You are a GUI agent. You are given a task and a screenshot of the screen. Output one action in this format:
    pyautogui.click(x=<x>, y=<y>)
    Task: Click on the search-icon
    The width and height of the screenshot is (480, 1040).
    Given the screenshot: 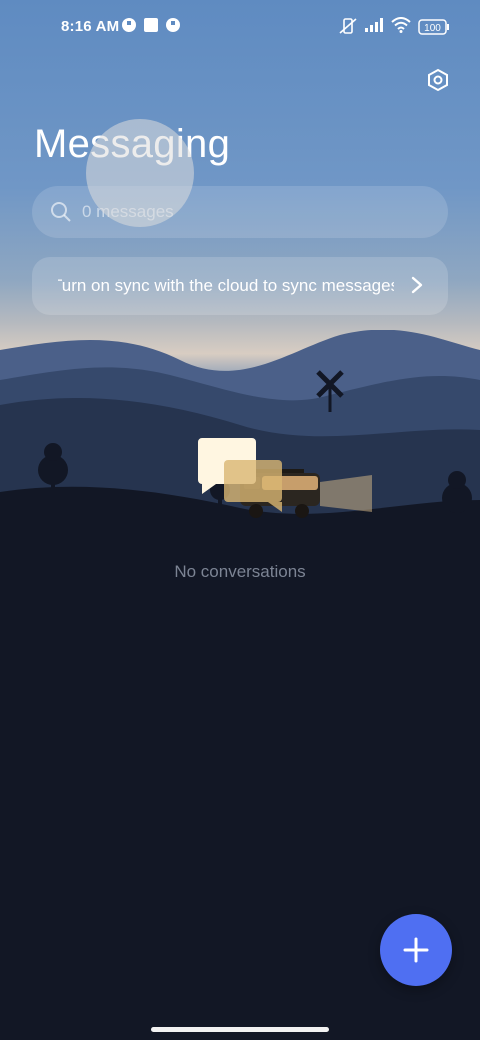 What is the action you would take?
    pyautogui.click(x=61, y=214)
    